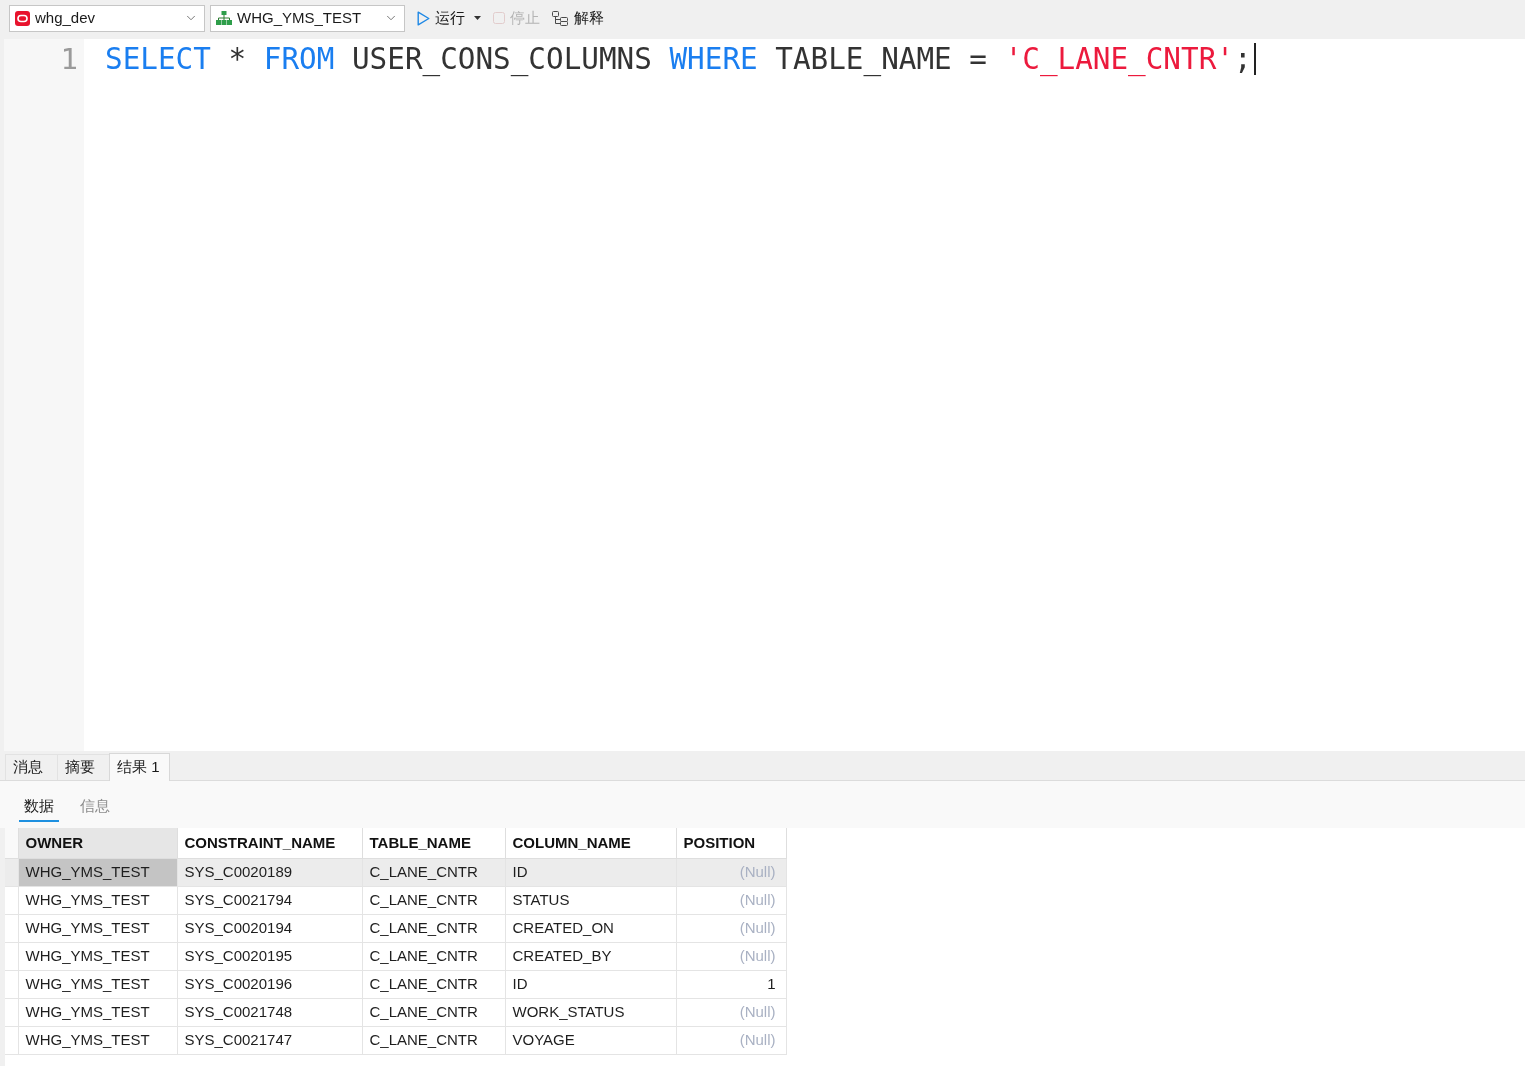 This screenshot has width=1525, height=1066. I want to click on play-icon, so click(423, 18).